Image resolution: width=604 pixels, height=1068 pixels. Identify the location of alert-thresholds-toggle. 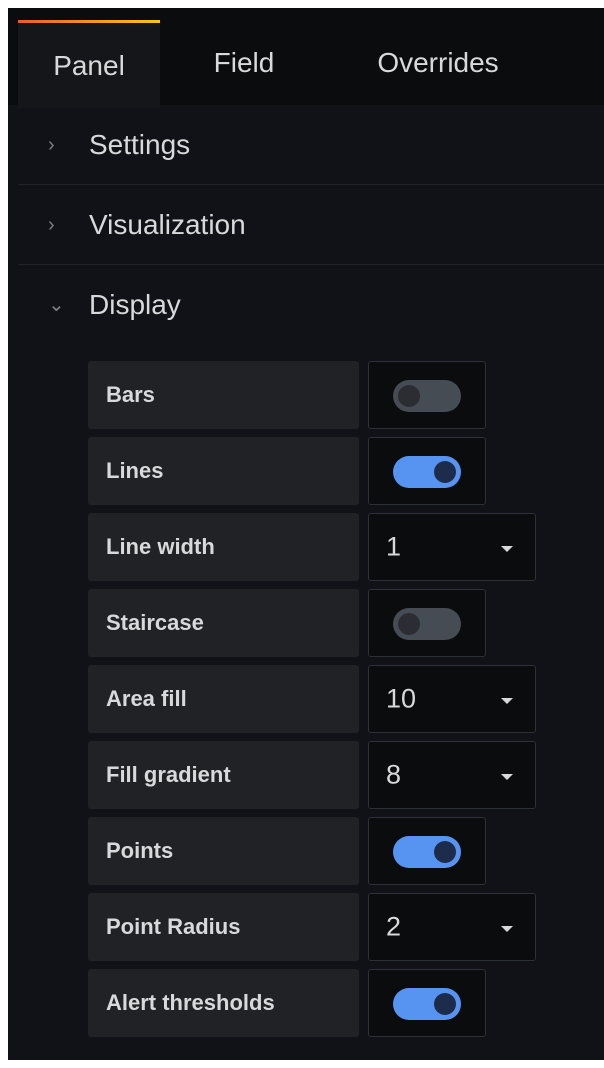
(427, 1003).